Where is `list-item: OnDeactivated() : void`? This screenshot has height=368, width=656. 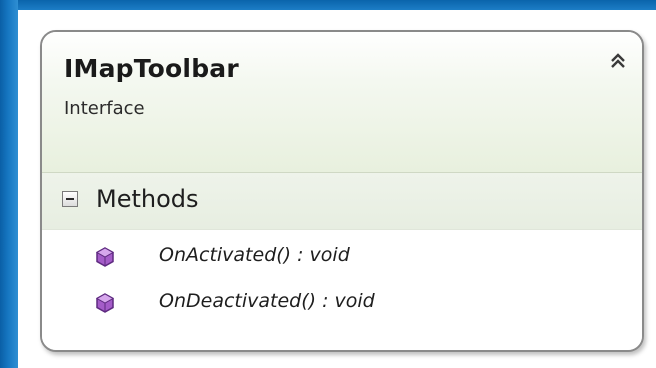
list-item: OnDeactivated() : void is located at coordinates (342, 304).